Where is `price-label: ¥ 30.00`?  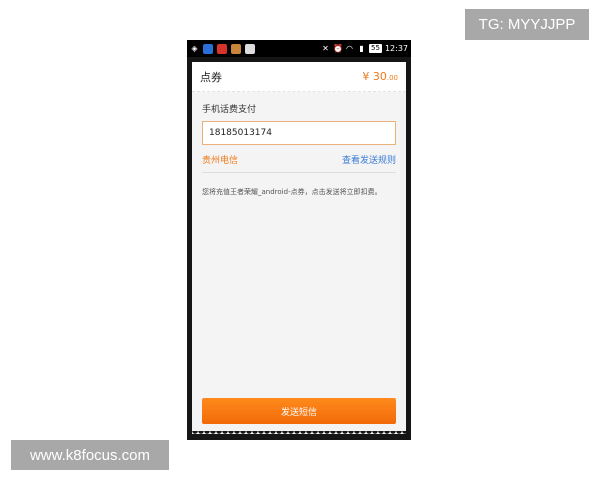
price-label: ¥ 30.00 is located at coordinates (380, 76).